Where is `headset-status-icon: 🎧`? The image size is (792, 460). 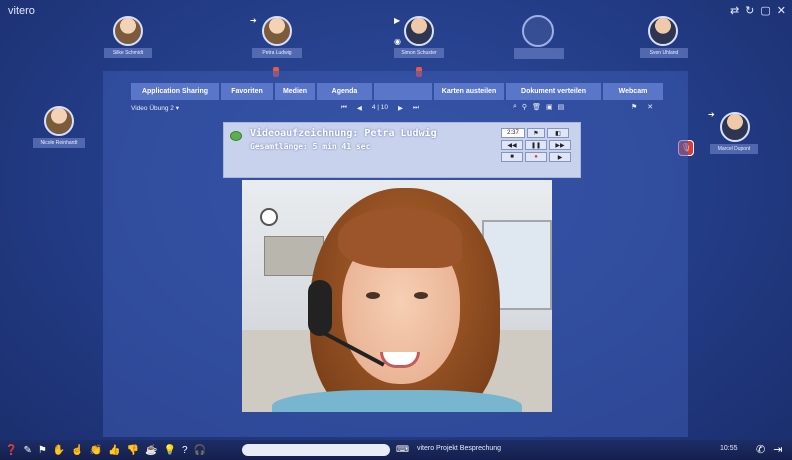 headset-status-icon: 🎧 is located at coordinates (200, 450).